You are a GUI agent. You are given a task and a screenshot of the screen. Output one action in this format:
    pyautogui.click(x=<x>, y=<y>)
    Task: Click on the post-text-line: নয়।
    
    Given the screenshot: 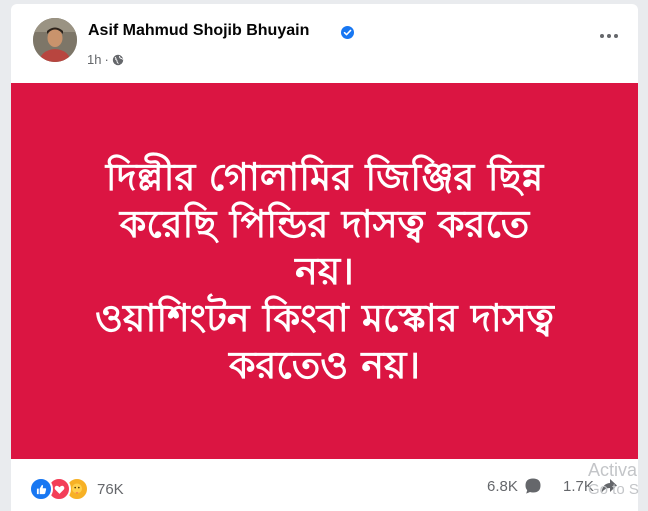 What is the action you would take?
    pyautogui.click(x=324, y=270)
    